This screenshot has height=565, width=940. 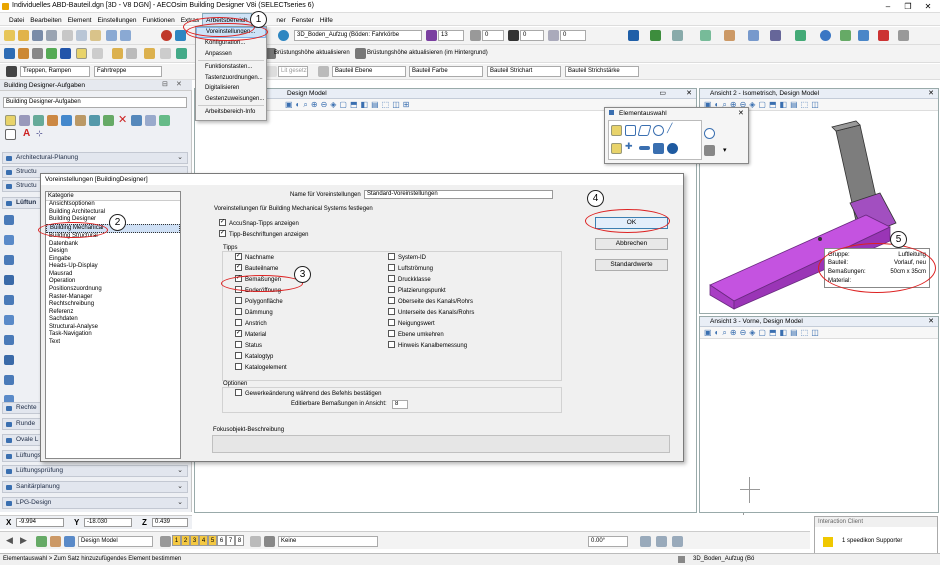 I want to click on copy-element-icon, so click(x=38, y=120).